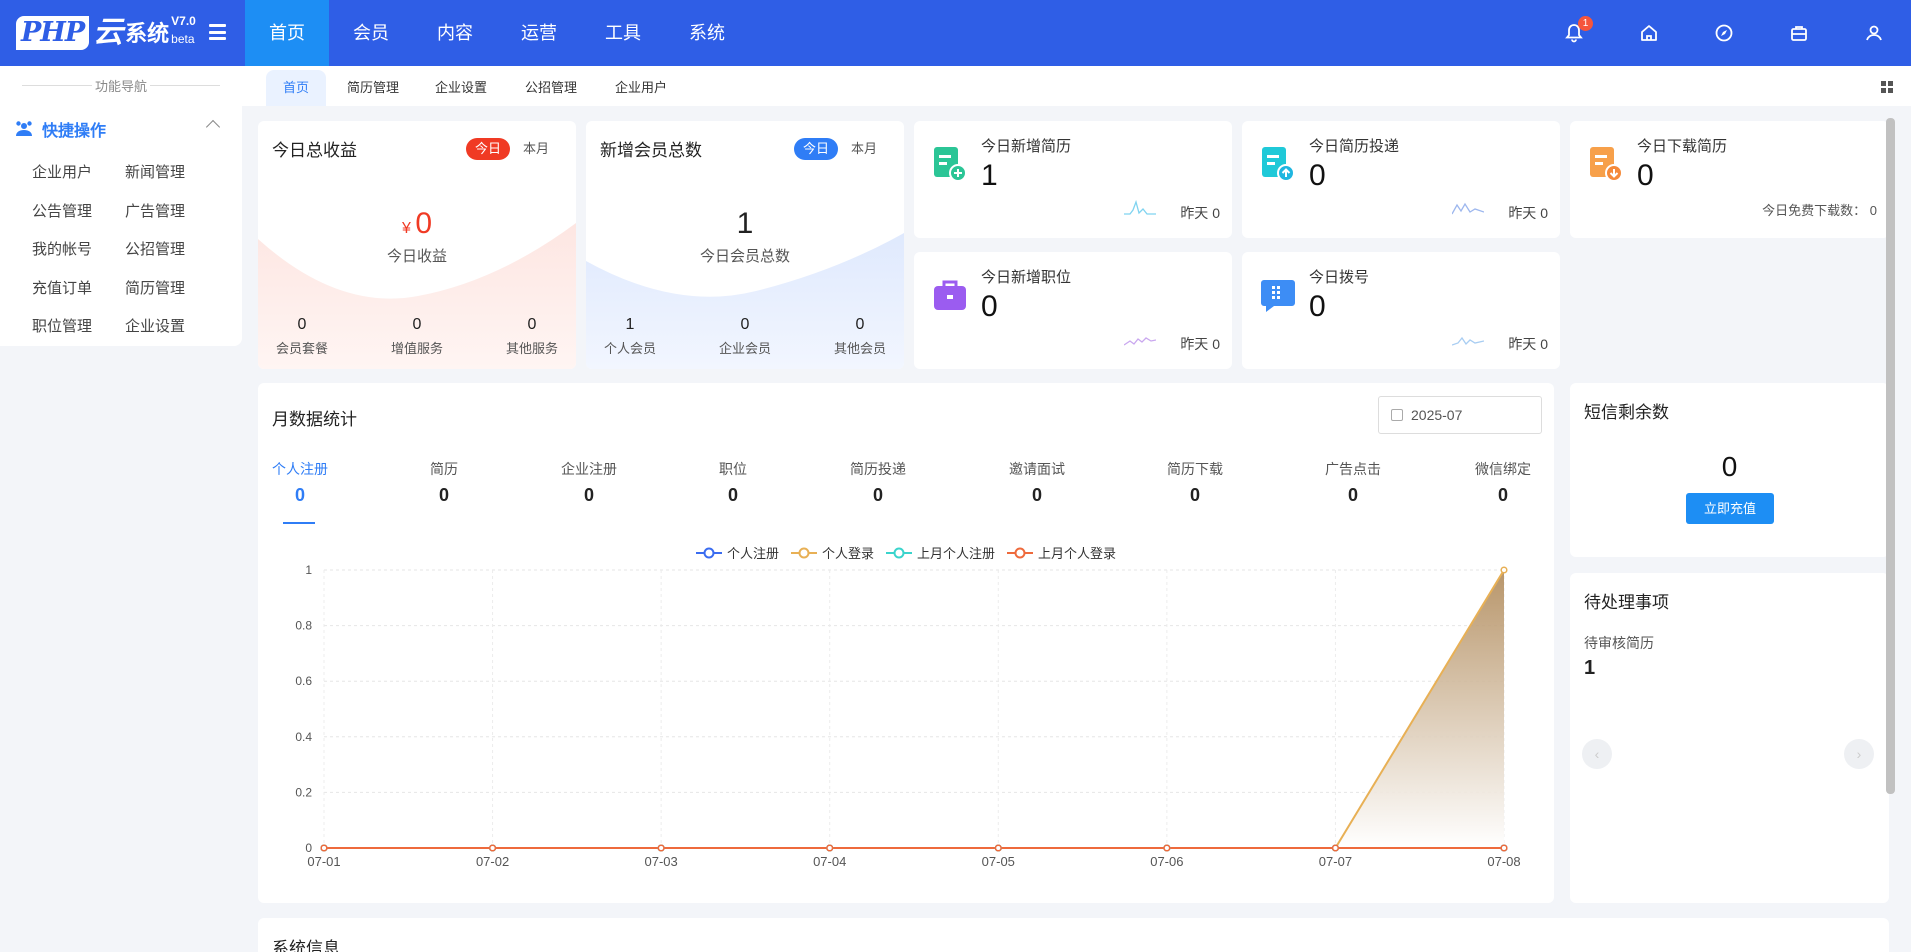 This screenshot has height=952, width=1911. Describe the element at coordinates (1814, 210) in the screenshot. I see `free-download-label: 今日免费下载数：` at that location.